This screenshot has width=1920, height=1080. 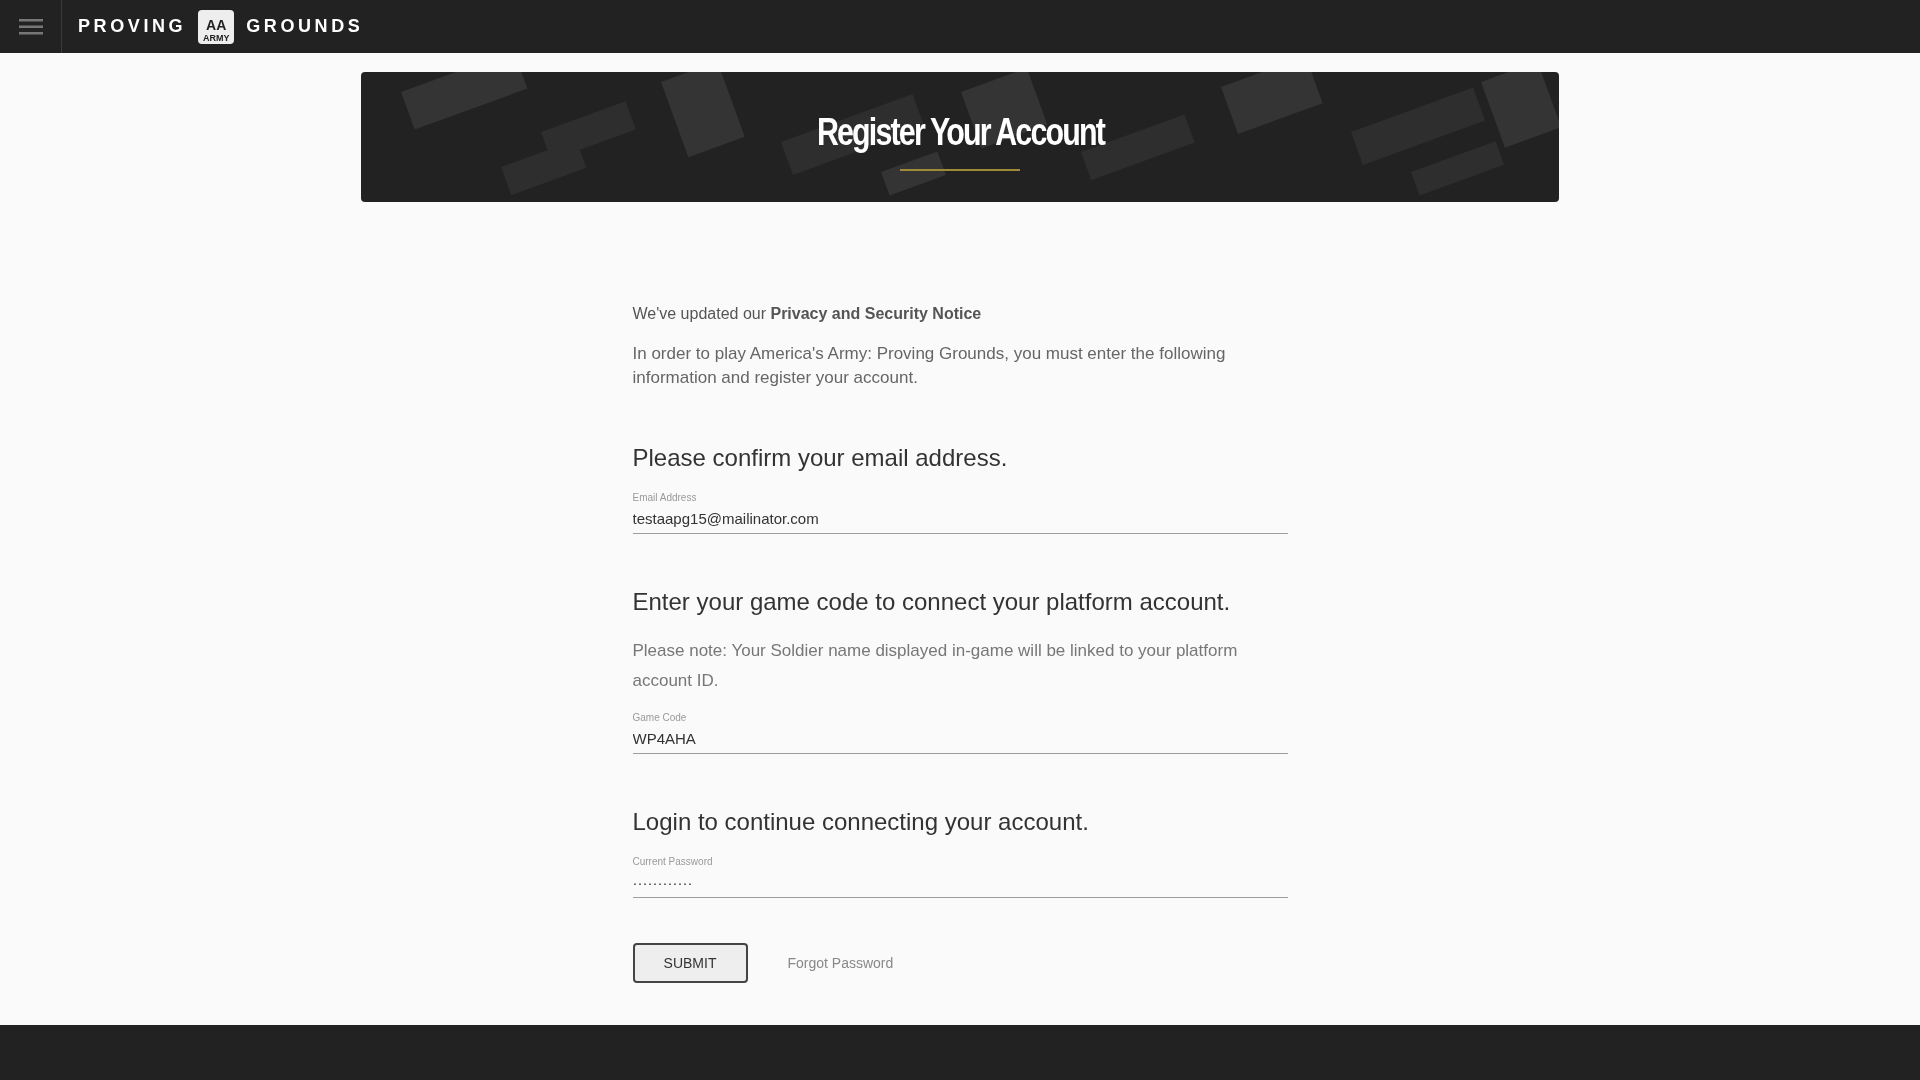 I want to click on field-label: Current Password, so click(x=673, y=862).